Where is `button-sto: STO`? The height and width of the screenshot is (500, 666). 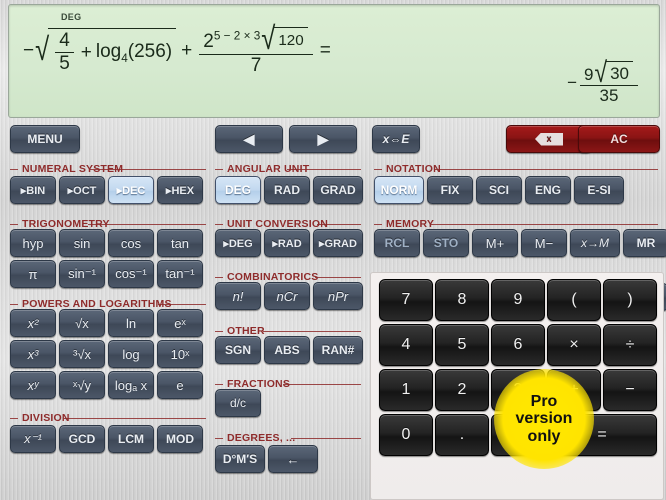 button-sto: STO is located at coordinates (446, 243).